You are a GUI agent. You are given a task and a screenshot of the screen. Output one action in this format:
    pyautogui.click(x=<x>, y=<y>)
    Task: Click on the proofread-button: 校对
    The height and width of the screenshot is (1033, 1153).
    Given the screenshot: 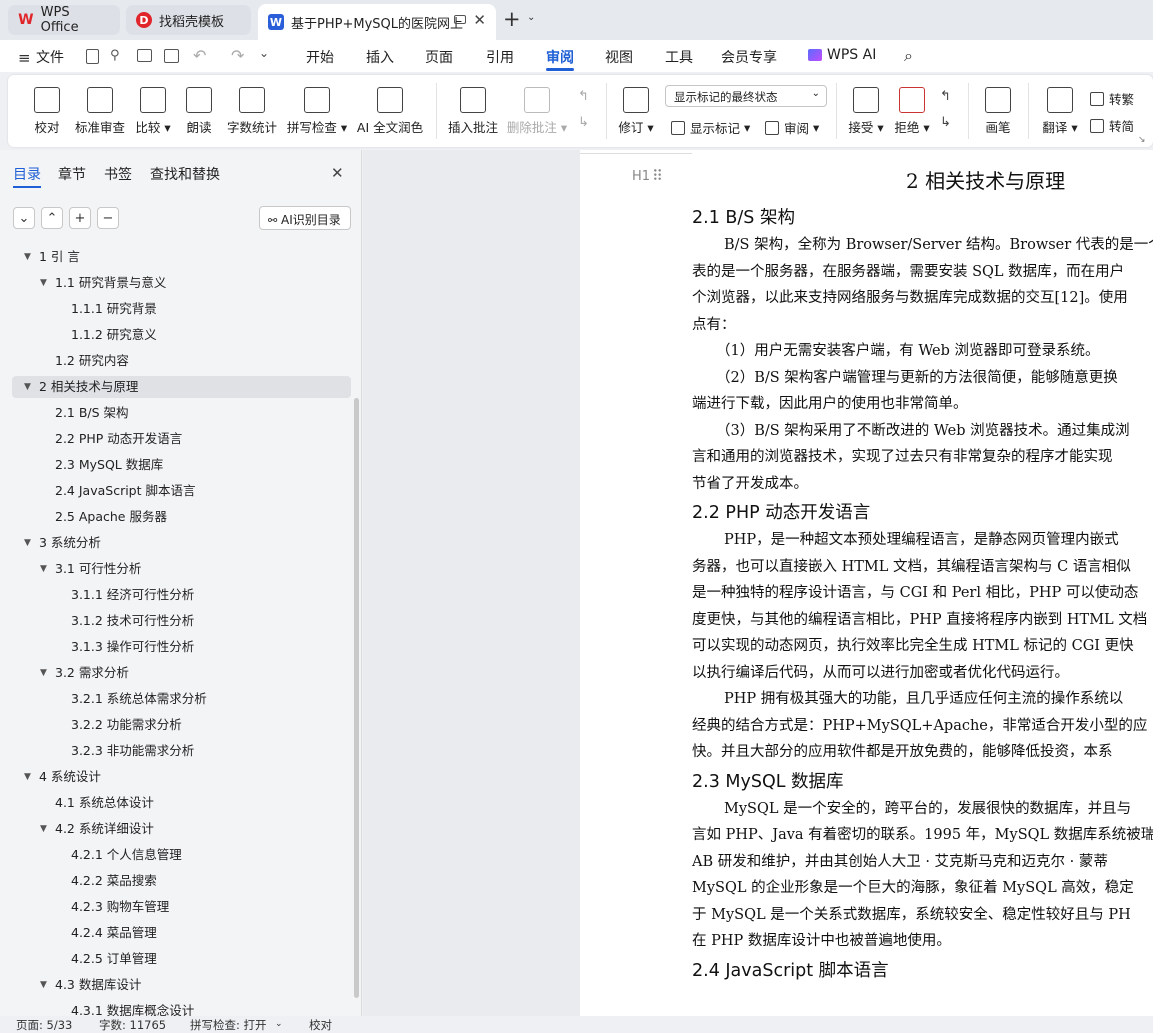 What is the action you would take?
    pyautogui.click(x=47, y=111)
    